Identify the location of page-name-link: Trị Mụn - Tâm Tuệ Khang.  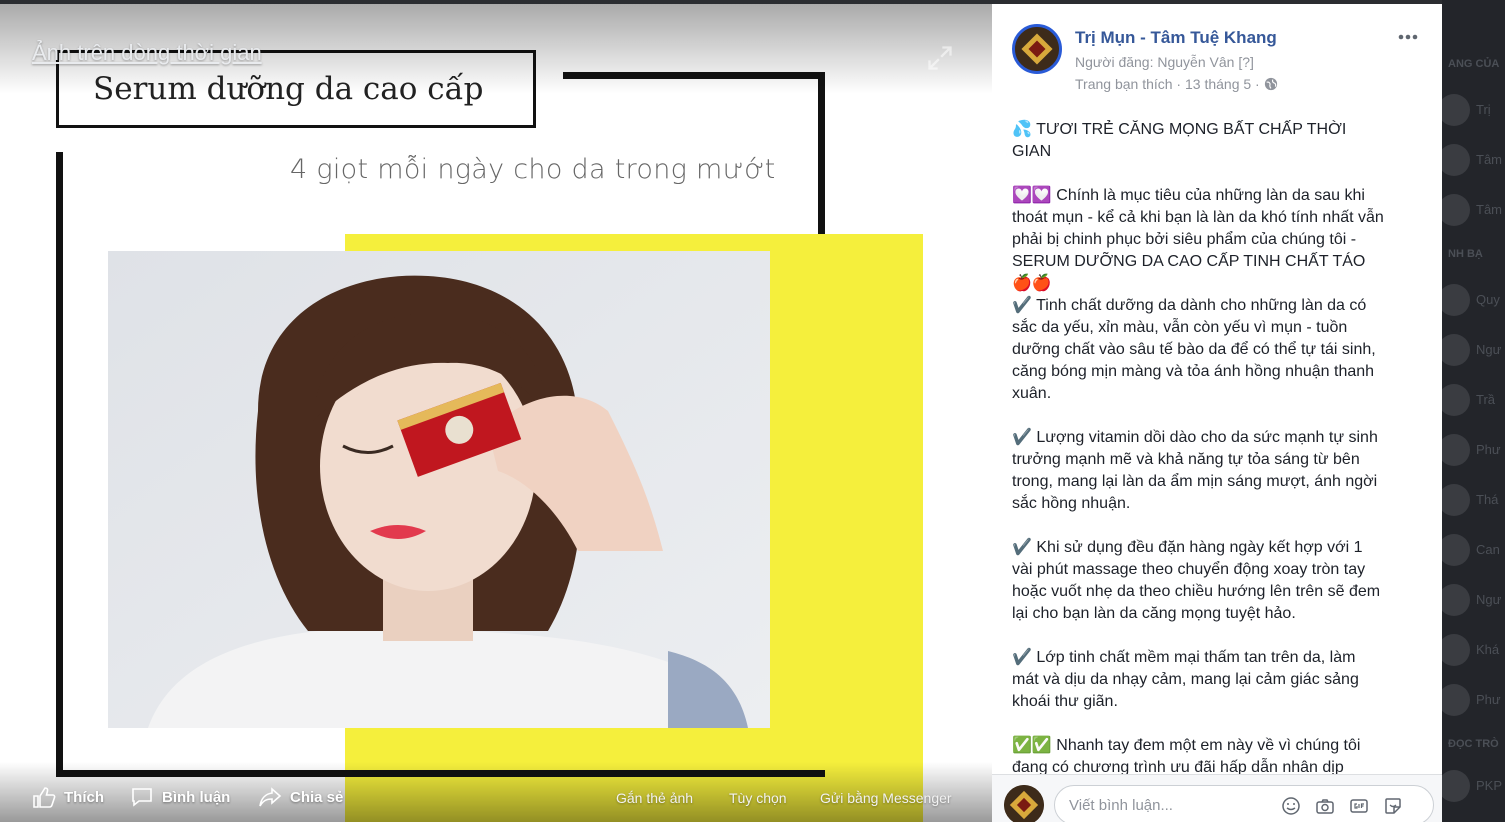
(1176, 38).